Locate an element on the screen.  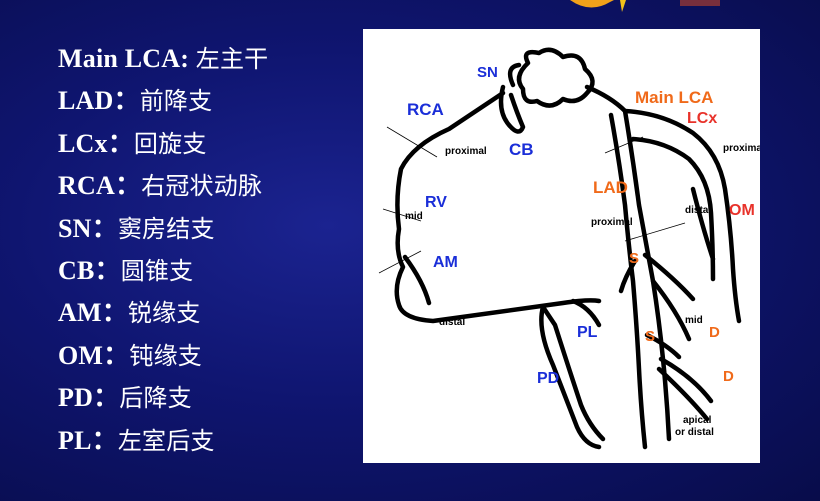
legend-item-sn: SN：窦房结支 is located at coordinates (163, 229).